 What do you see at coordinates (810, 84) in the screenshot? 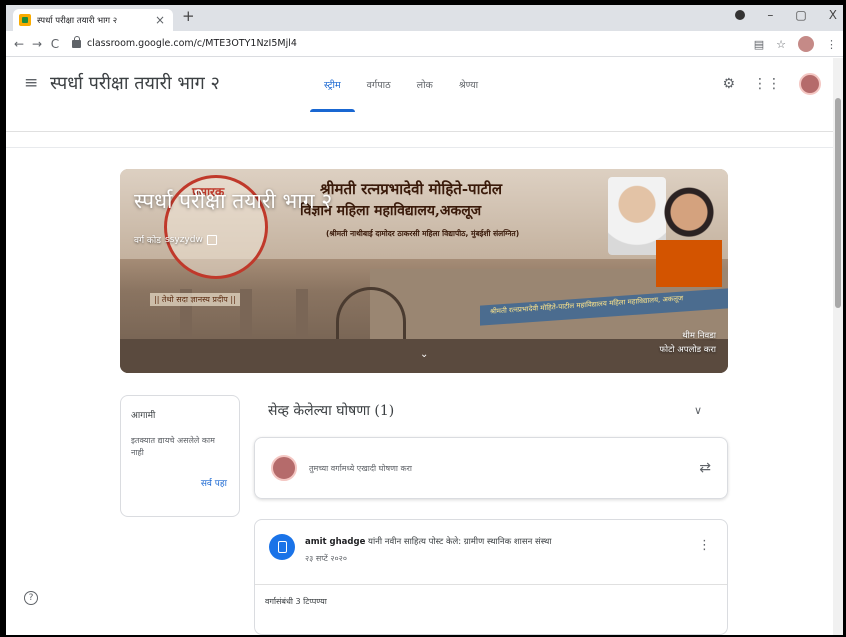
I see `account-avatar` at bounding box center [810, 84].